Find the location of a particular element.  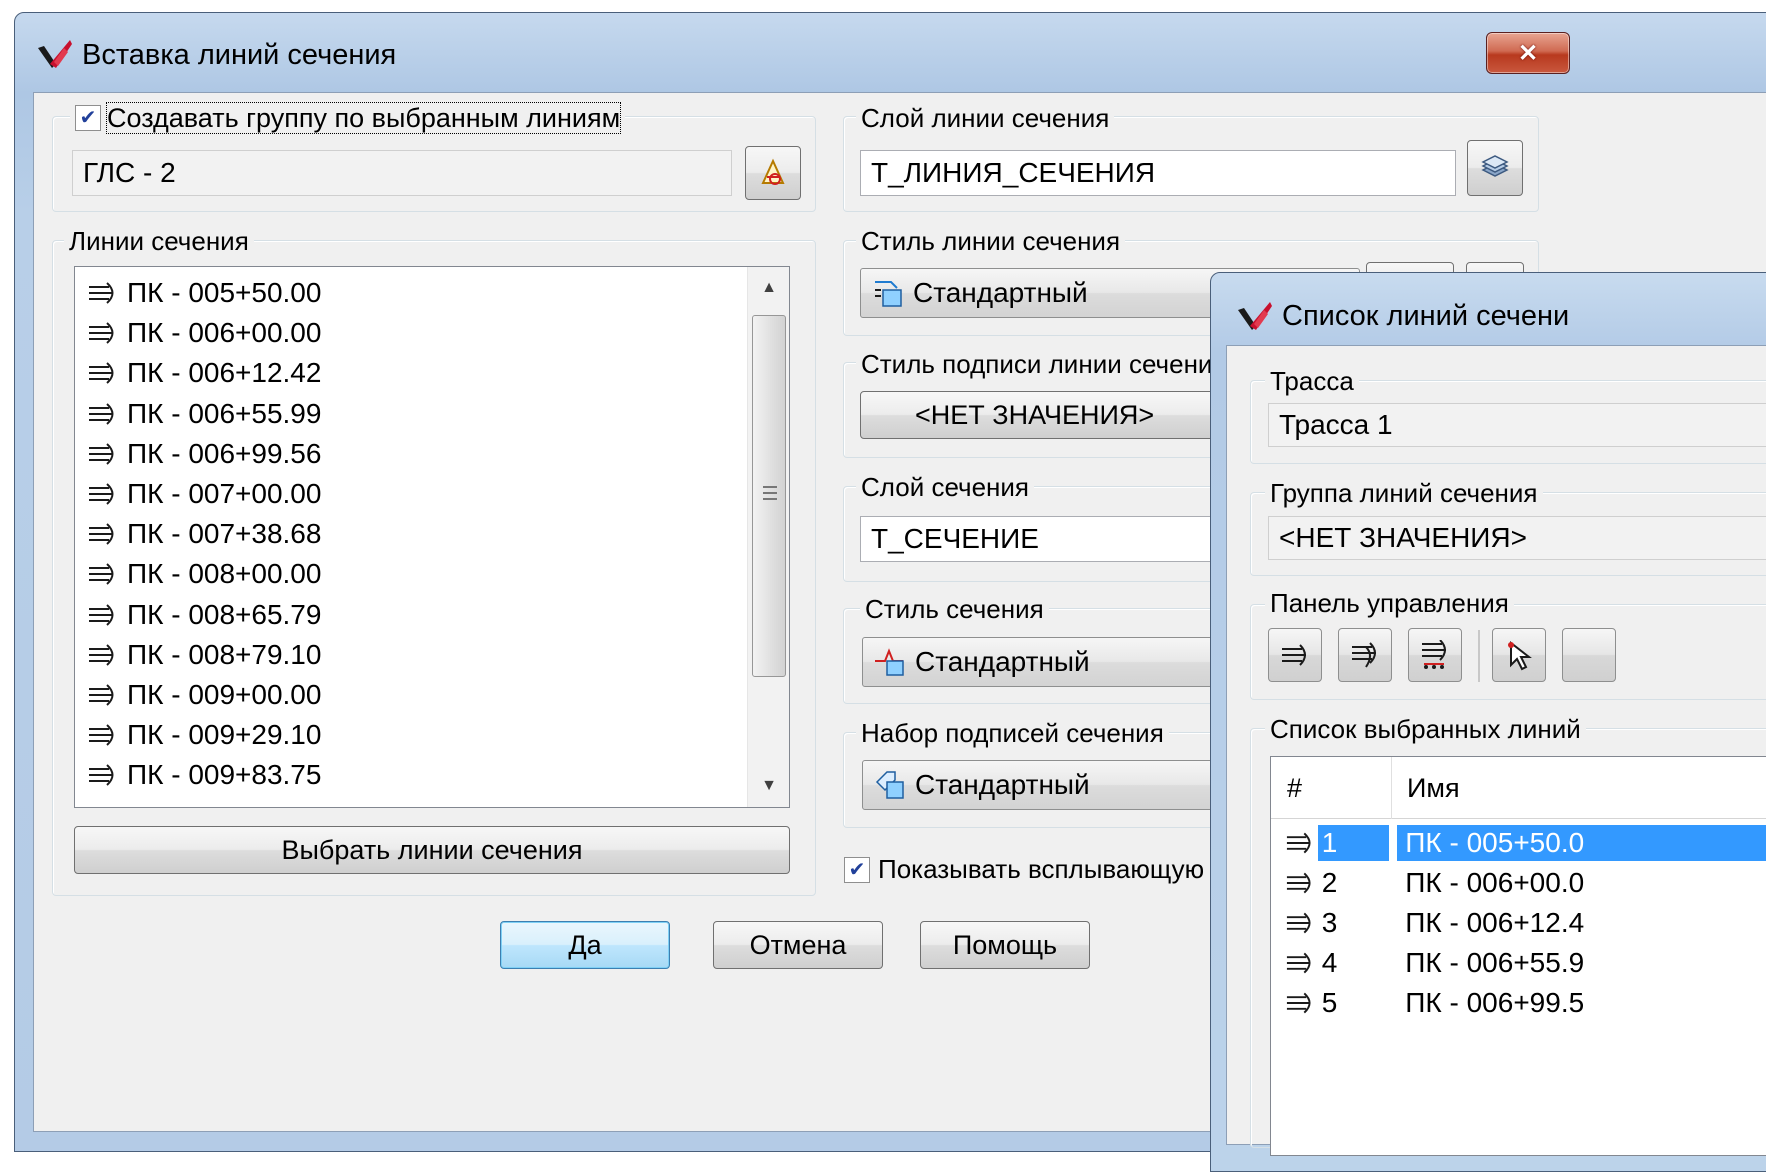

list-item-label: ПК - 006+12.42 is located at coordinates (224, 373).